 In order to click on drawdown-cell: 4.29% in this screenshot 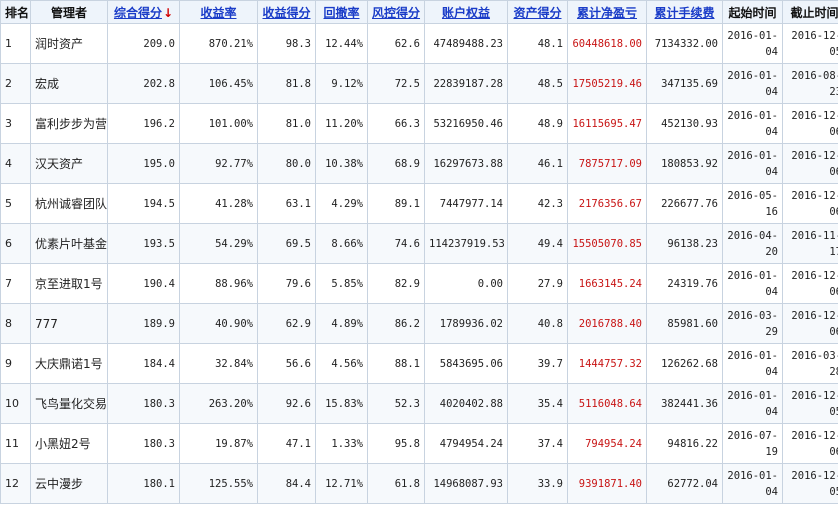, I will do `click(341, 203)`.